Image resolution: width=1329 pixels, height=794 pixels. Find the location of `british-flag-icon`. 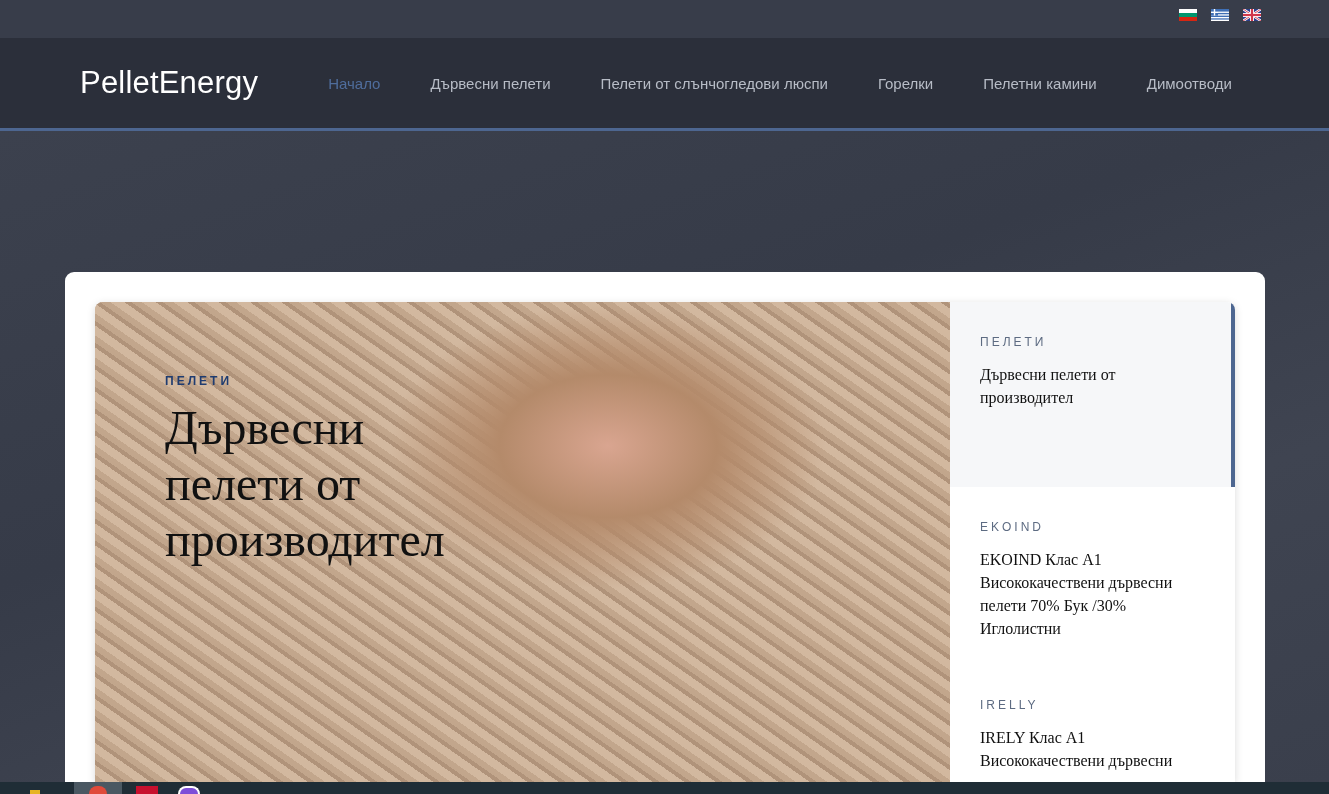

british-flag-icon is located at coordinates (1252, 15).